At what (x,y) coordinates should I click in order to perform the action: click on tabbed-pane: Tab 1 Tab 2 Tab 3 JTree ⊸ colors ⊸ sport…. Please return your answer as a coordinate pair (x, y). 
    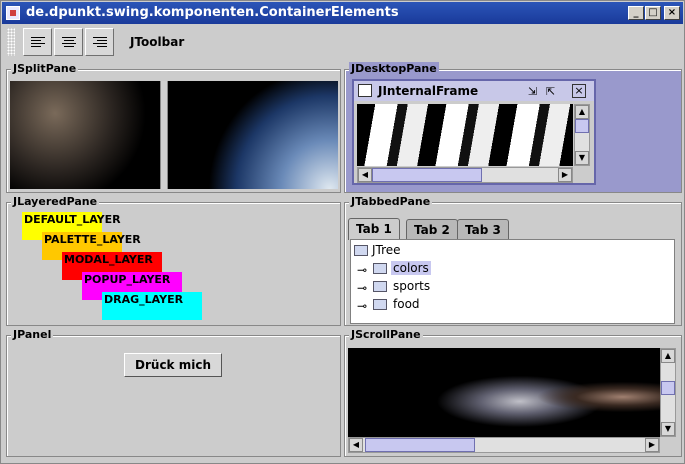
    Looking at the image, I should click on (514, 271).